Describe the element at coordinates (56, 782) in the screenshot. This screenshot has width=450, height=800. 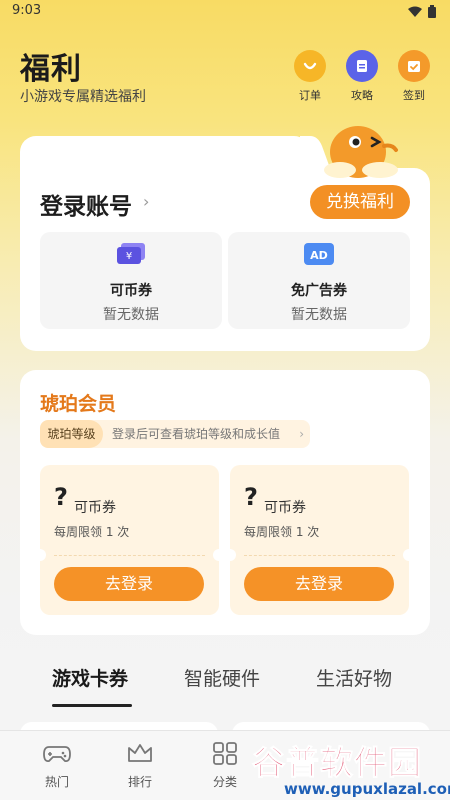
I see `nav-label: 热门` at that location.